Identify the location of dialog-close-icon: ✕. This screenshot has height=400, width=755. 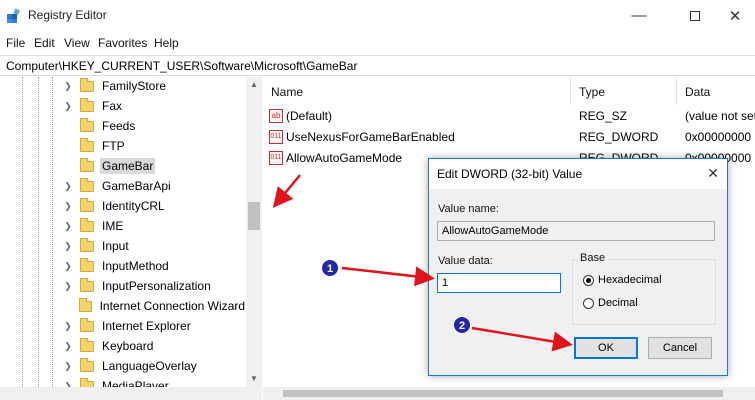
(713, 173).